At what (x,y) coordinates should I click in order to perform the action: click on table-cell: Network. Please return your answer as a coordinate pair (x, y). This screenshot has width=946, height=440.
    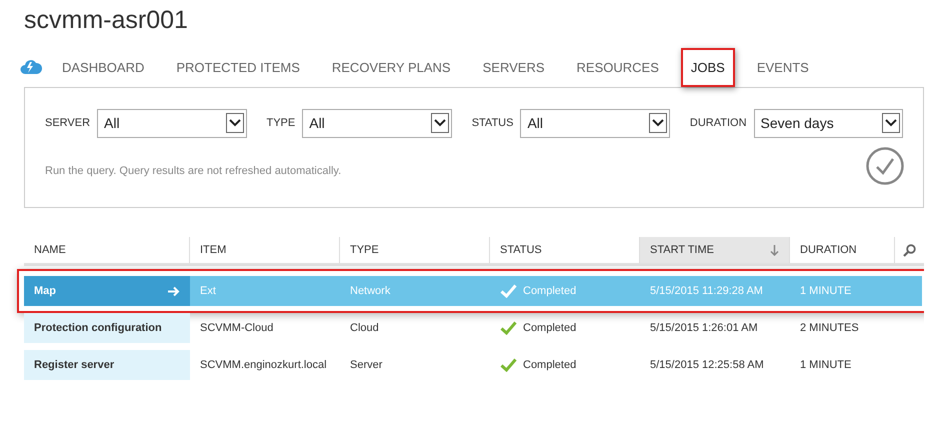
    Looking at the image, I should click on (370, 291).